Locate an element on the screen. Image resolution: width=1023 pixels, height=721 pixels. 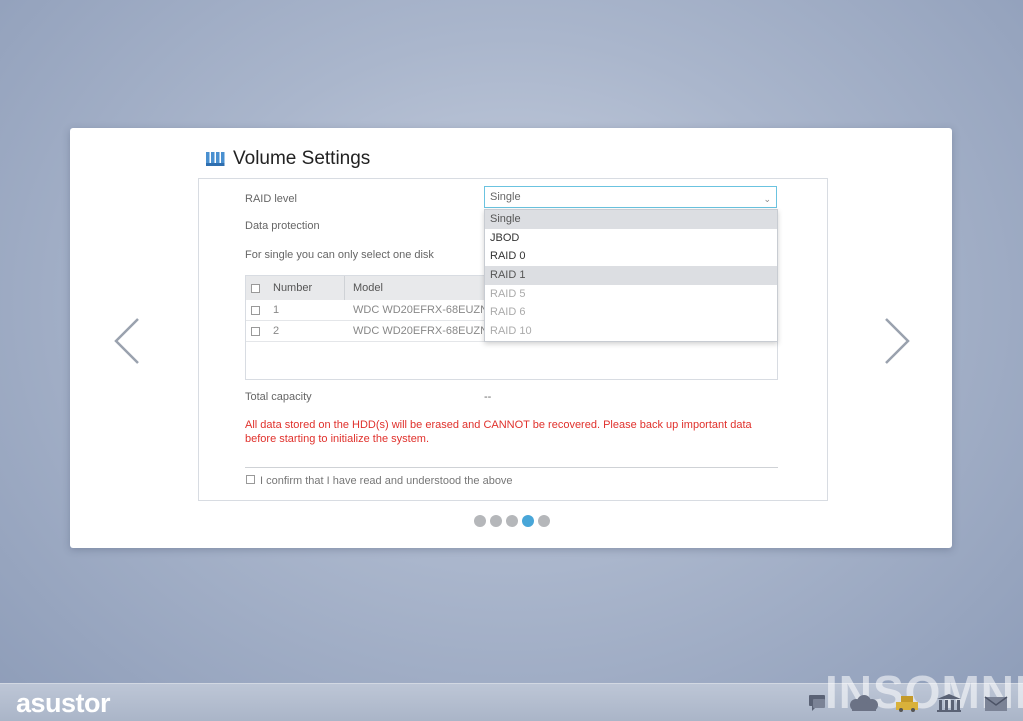
raid-level-select: Single ⌄ is located at coordinates (630, 197).